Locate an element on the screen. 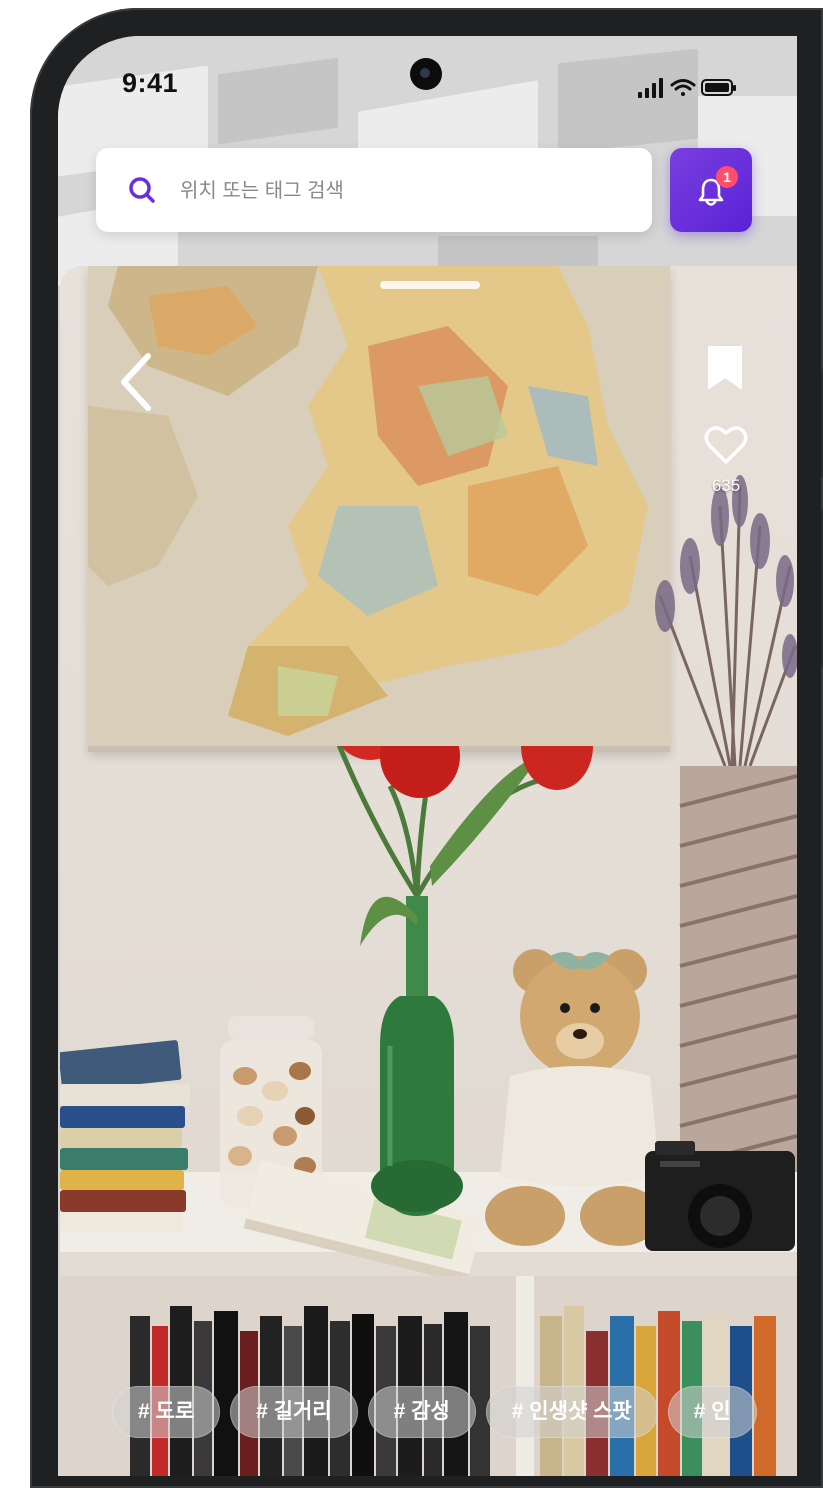 The width and height of the screenshot is (823, 1488). tag-chip: # 인생샷 스팟 is located at coordinates (571, 1412).